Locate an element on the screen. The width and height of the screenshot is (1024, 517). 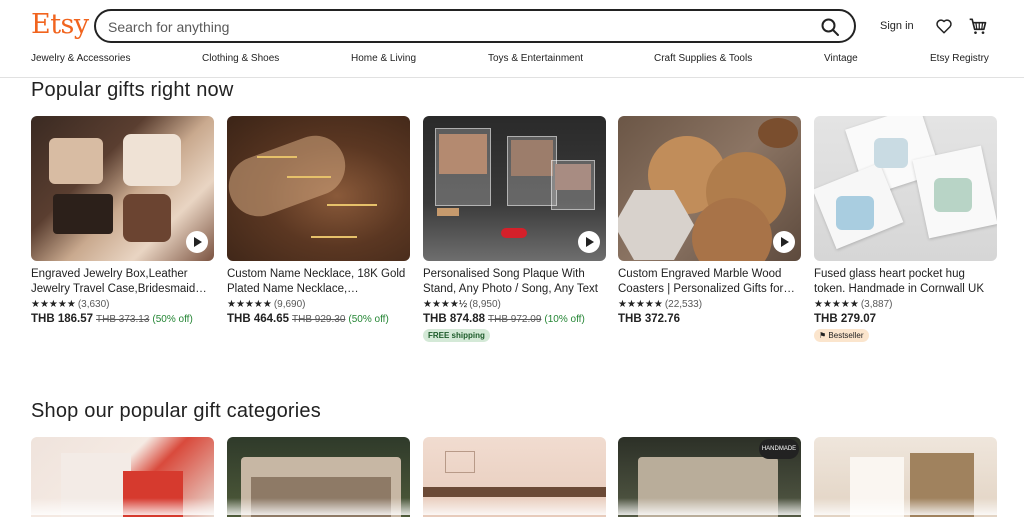
discount-label: (10% off) is located at coordinates (564, 319).